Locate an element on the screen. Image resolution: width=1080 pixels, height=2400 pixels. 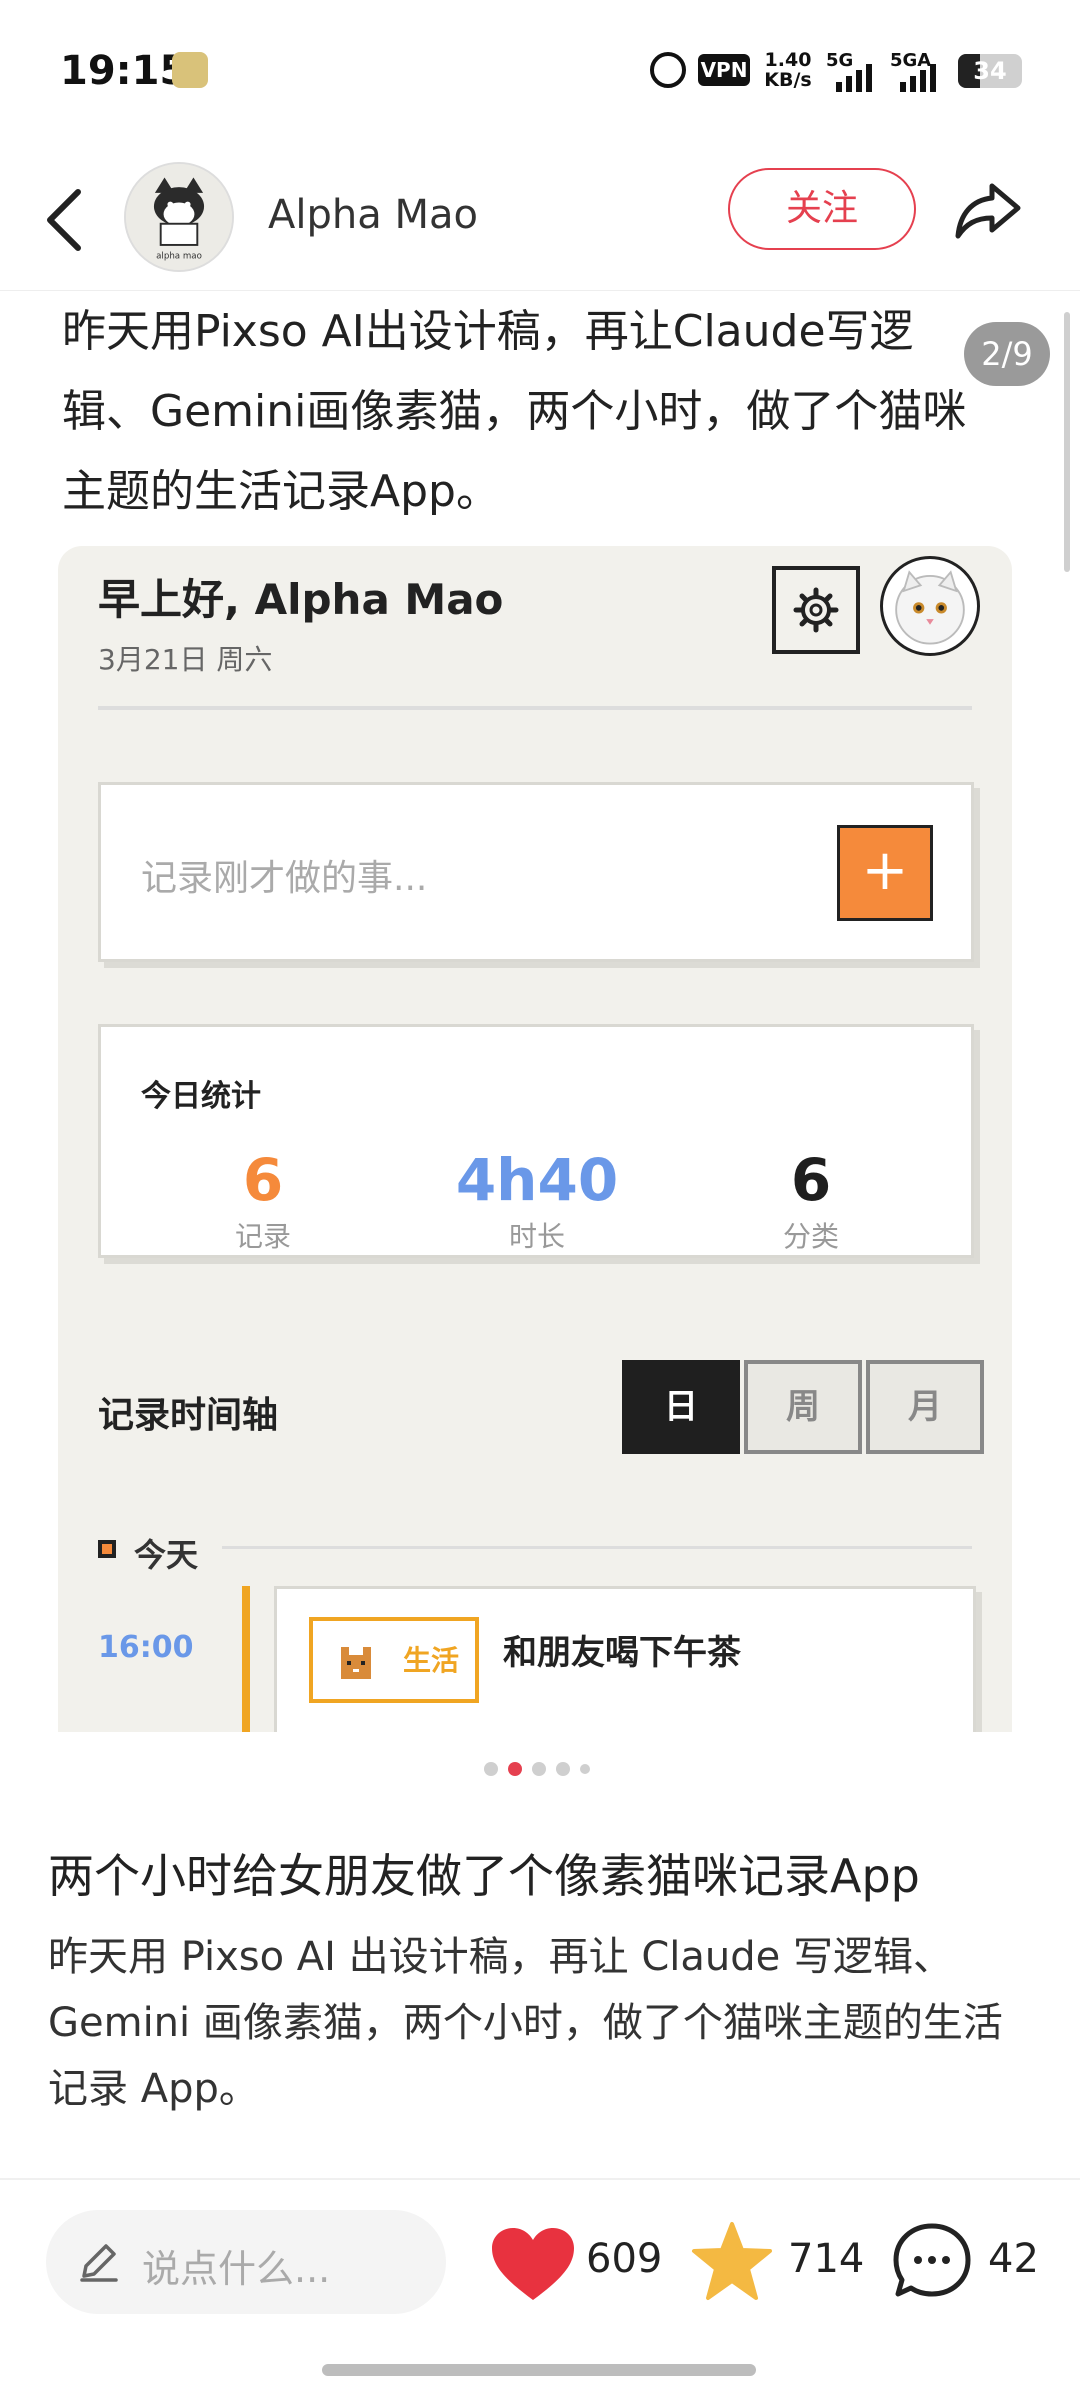
mock-period-week: 周 is located at coordinates (803, 1407).